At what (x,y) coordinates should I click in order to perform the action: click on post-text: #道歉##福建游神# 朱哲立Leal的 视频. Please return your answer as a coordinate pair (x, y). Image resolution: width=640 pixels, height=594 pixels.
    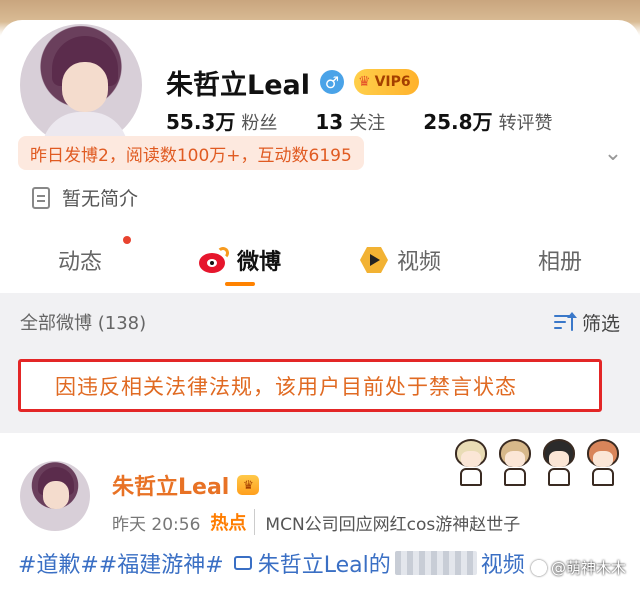
    Looking at the image, I should click on (271, 563).